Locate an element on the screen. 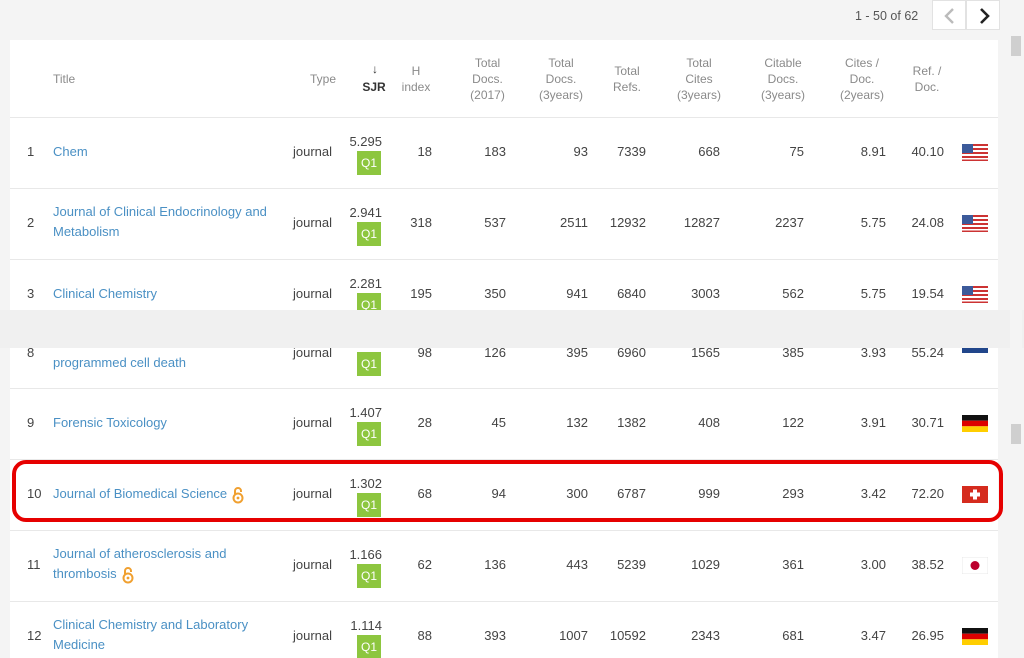 The width and height of the screenshot is (1024, 658). title-line: Chem is located at coordinates (70, 151).